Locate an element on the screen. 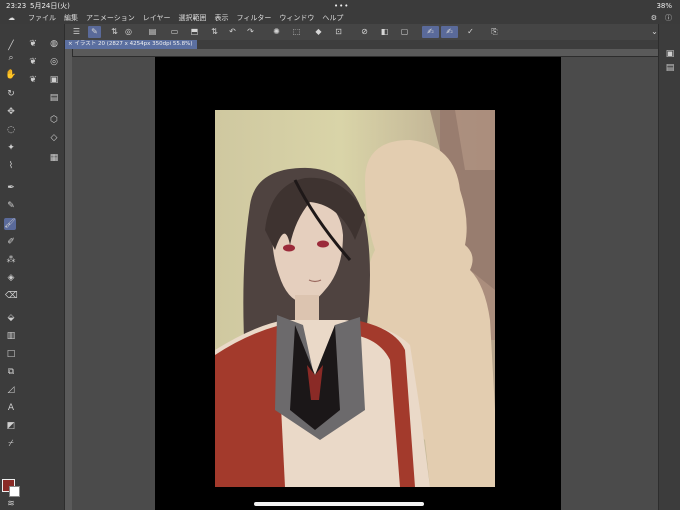 The height and width of the screenshot is (510, 680). stabilizer-icon: ✍ is located at coordinates (449, 32).